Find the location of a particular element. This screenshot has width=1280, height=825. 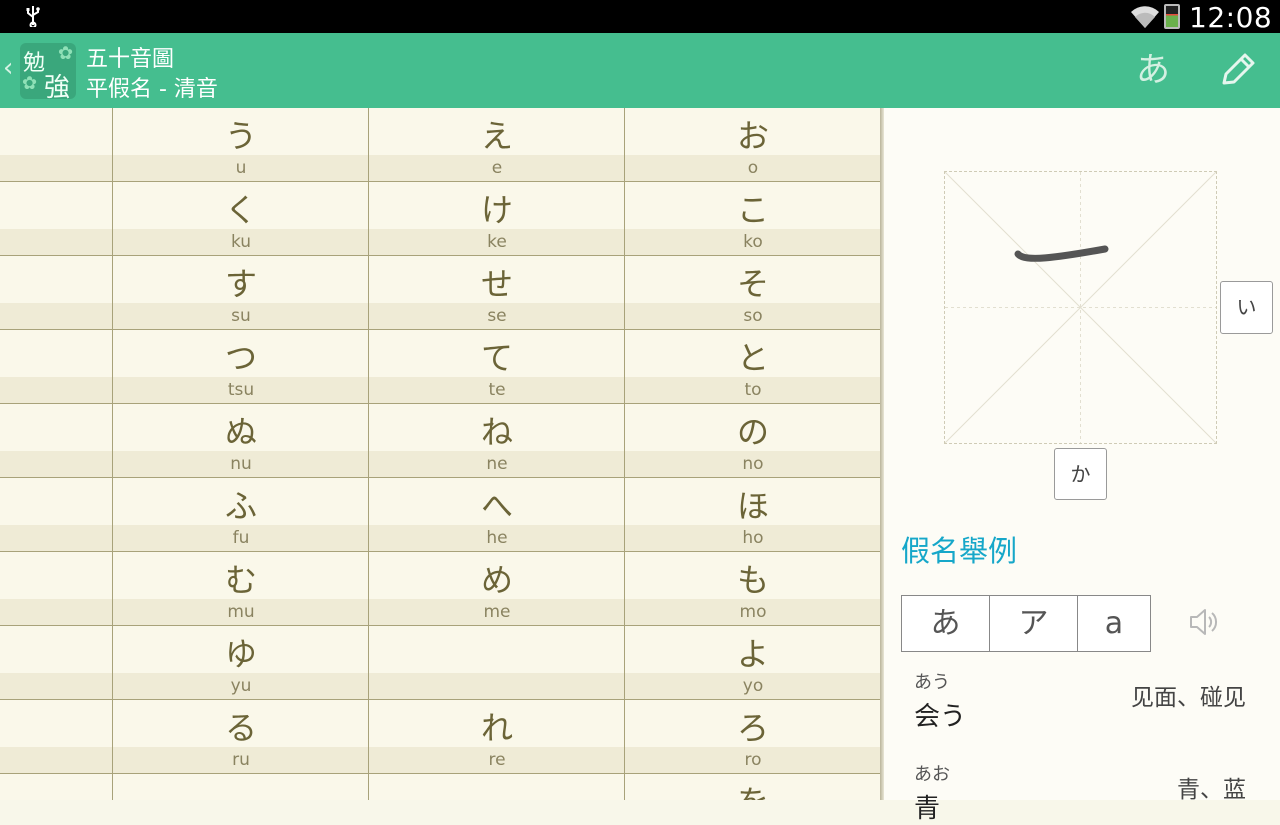

kana-char: ほ is located at coordinates (752, 506).